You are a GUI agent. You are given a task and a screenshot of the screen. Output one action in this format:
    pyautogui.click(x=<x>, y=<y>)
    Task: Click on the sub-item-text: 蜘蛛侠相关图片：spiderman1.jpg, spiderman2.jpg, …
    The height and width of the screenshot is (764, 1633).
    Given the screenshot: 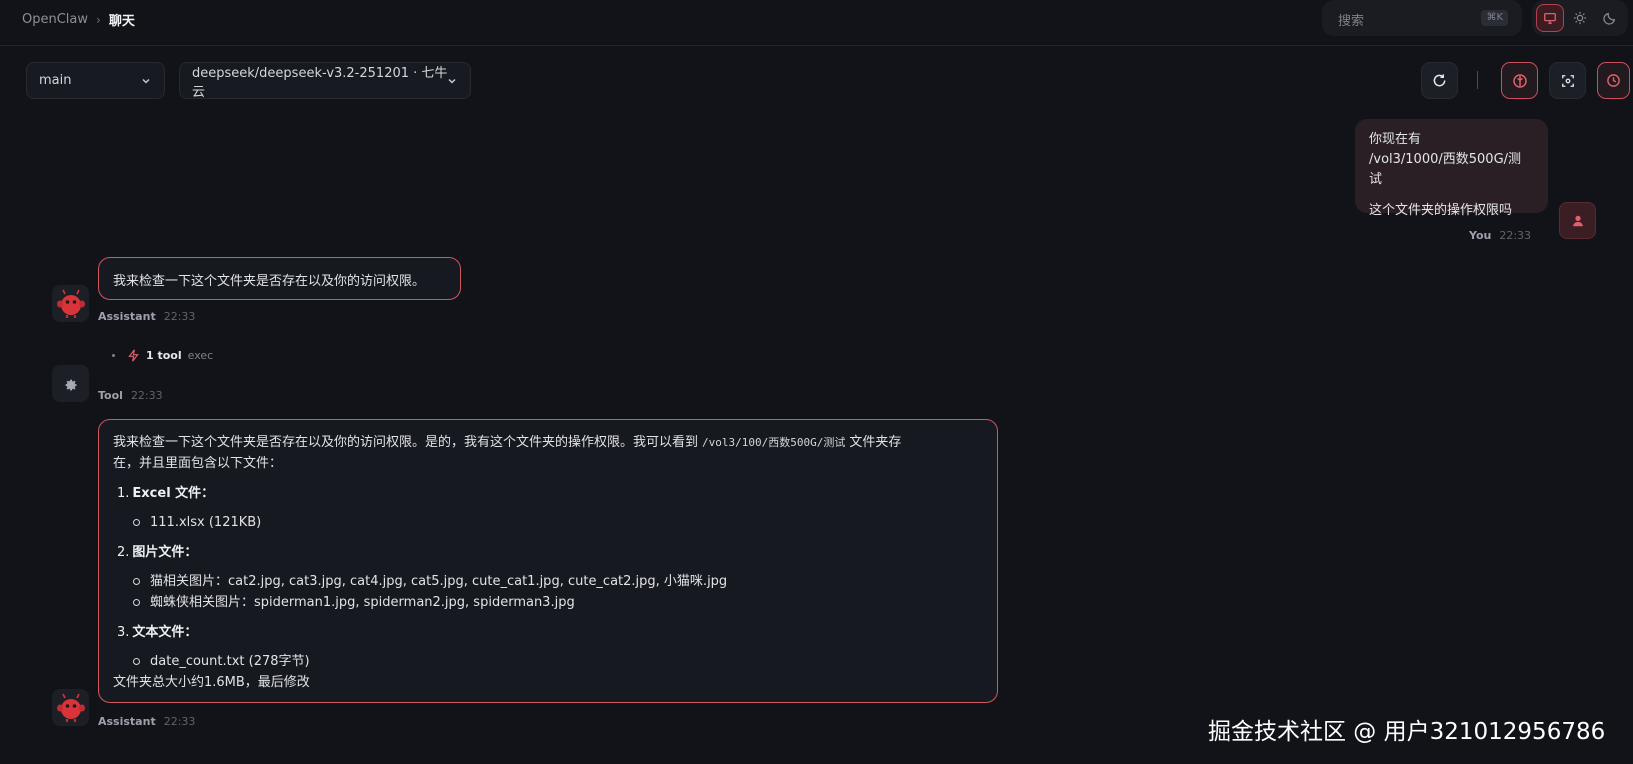 What is the action you would take?
    pyautogui.click(x=362, y=602)
    